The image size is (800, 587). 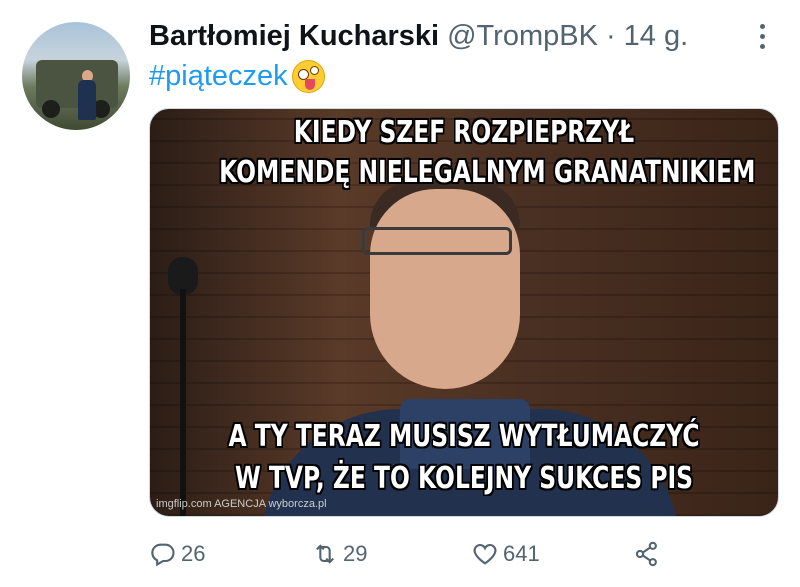 What do you see at coordinates (308, 76) in the screenshot?
I see `zany-face-emoji-icon` at bounding box center [308, 76].